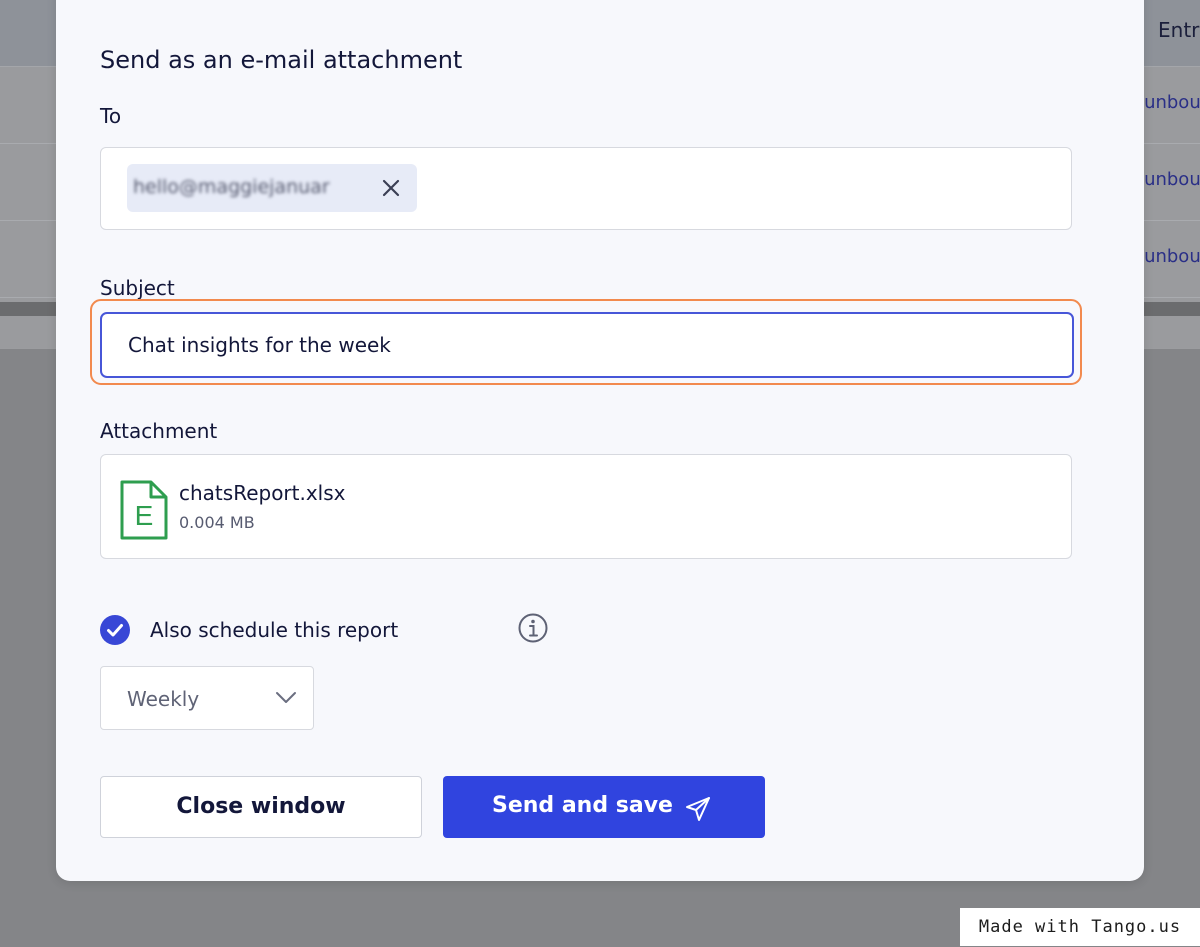  I want to click on close-window-button: Close window, so click(261, 807).